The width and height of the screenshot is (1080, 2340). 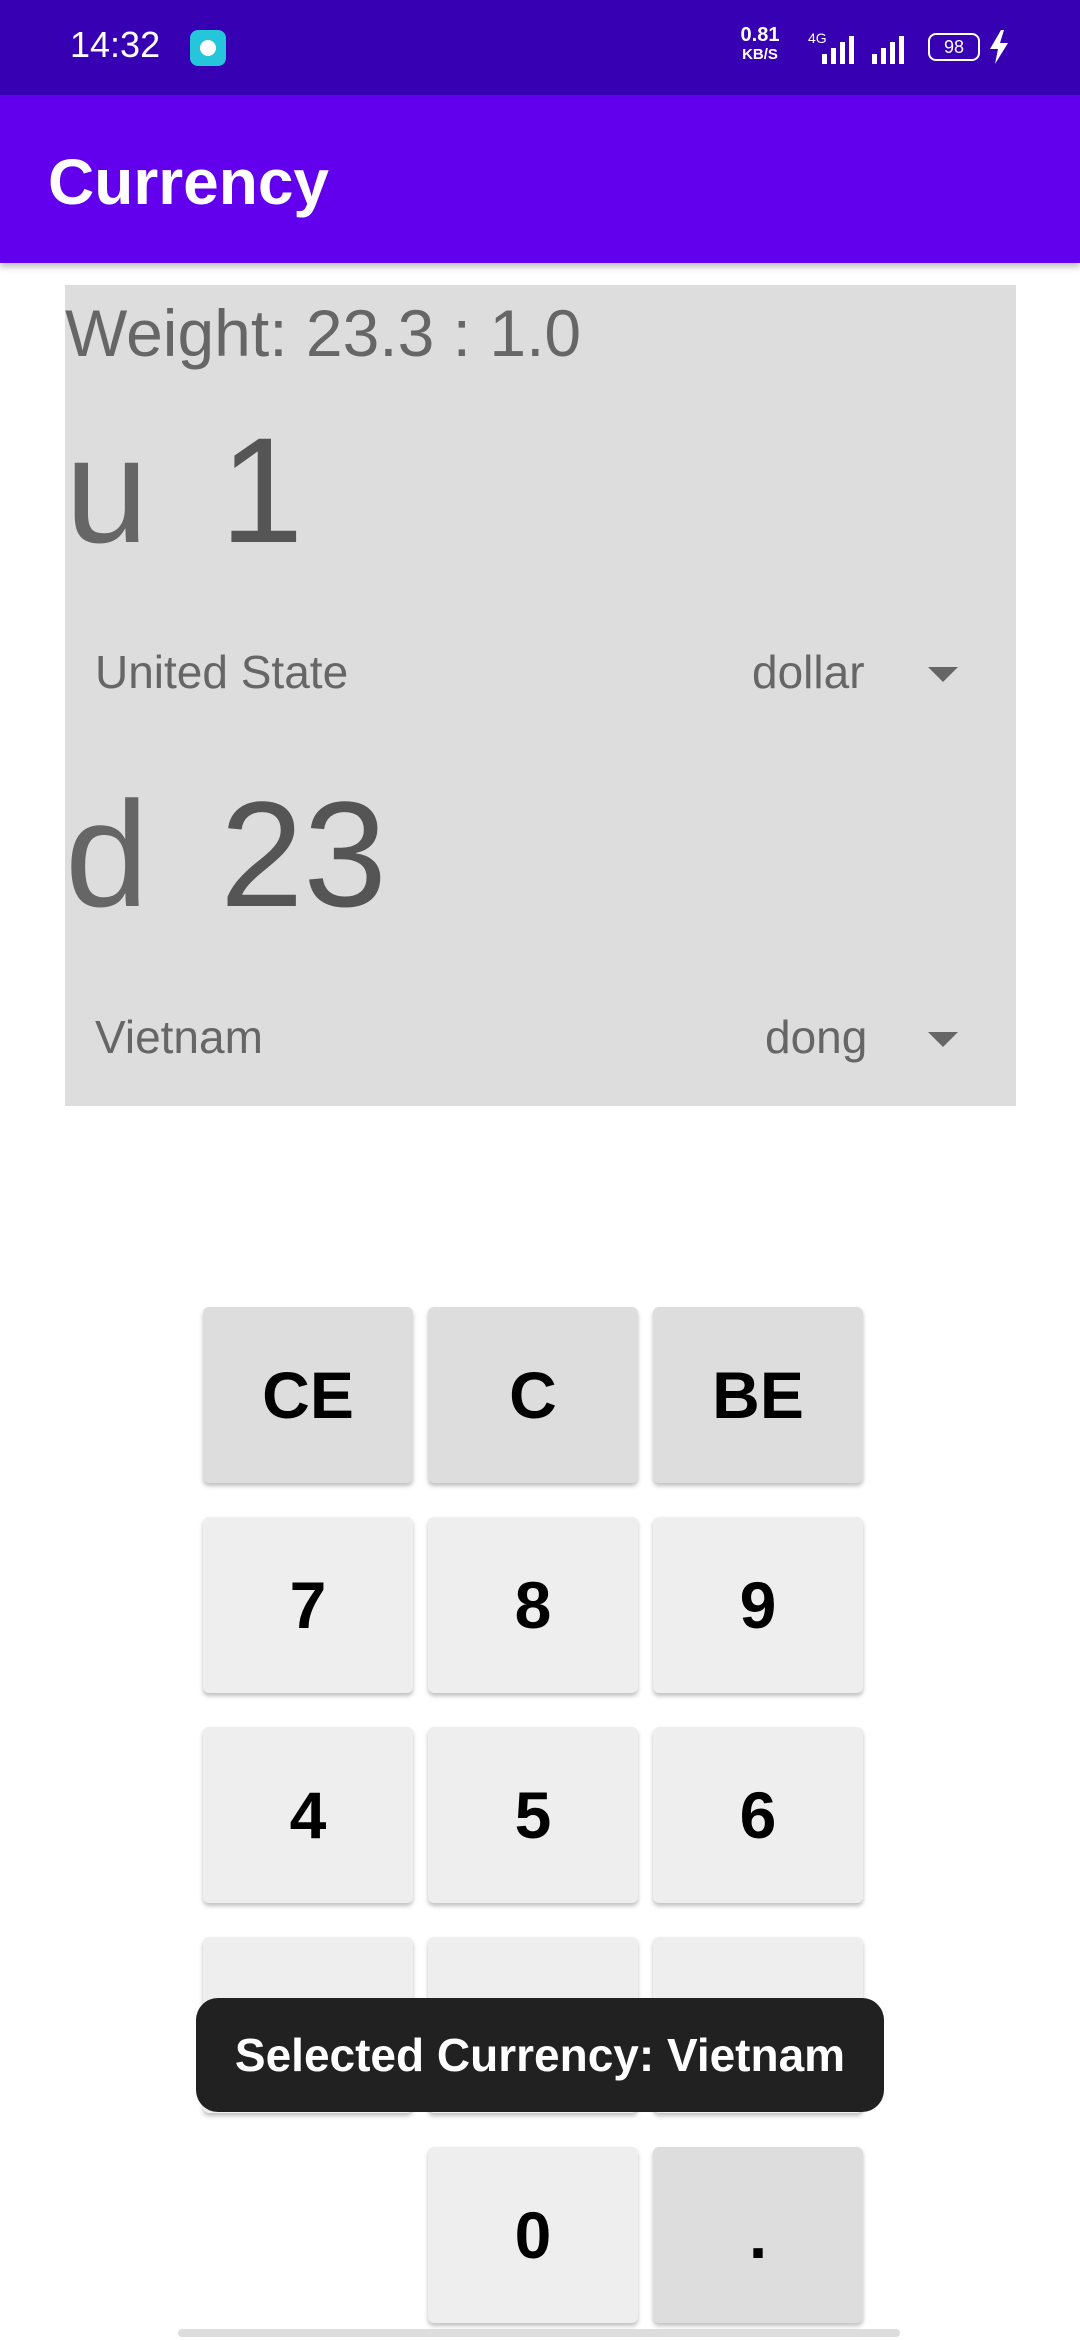 I want to click on backspace-button: BE, so click(x=758, y=1395).